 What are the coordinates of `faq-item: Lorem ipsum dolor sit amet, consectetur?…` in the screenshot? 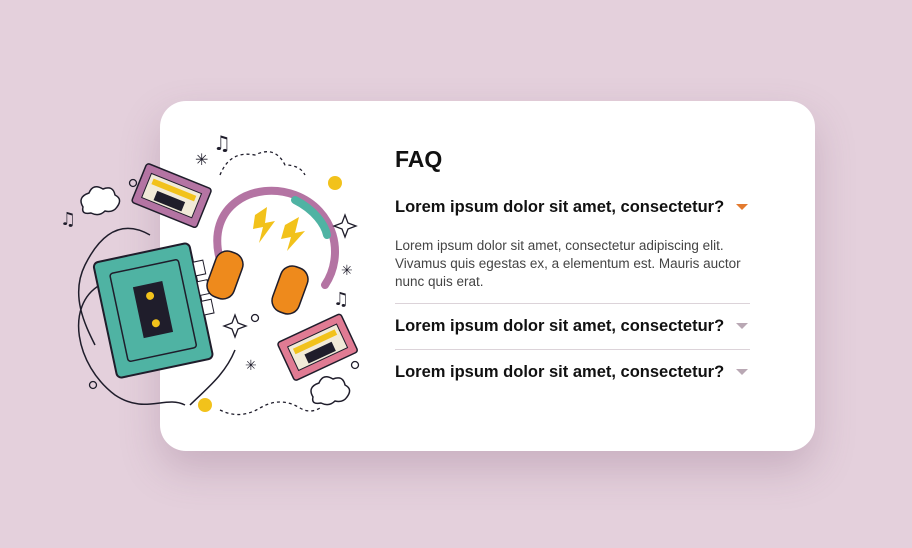 It's located at (572, 243).